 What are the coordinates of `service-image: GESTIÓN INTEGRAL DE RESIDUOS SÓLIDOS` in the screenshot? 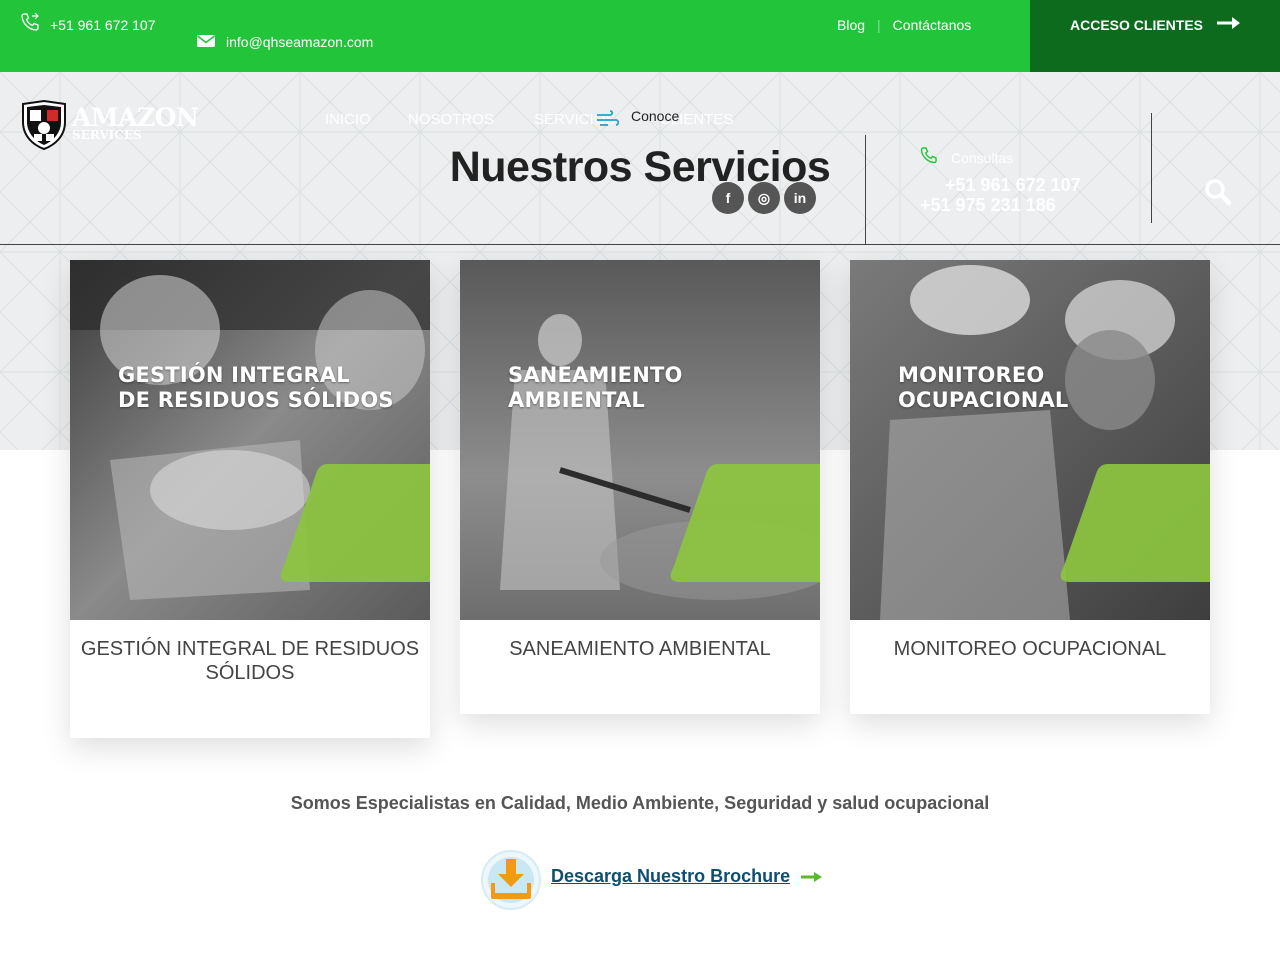 It's located at (250, 440).